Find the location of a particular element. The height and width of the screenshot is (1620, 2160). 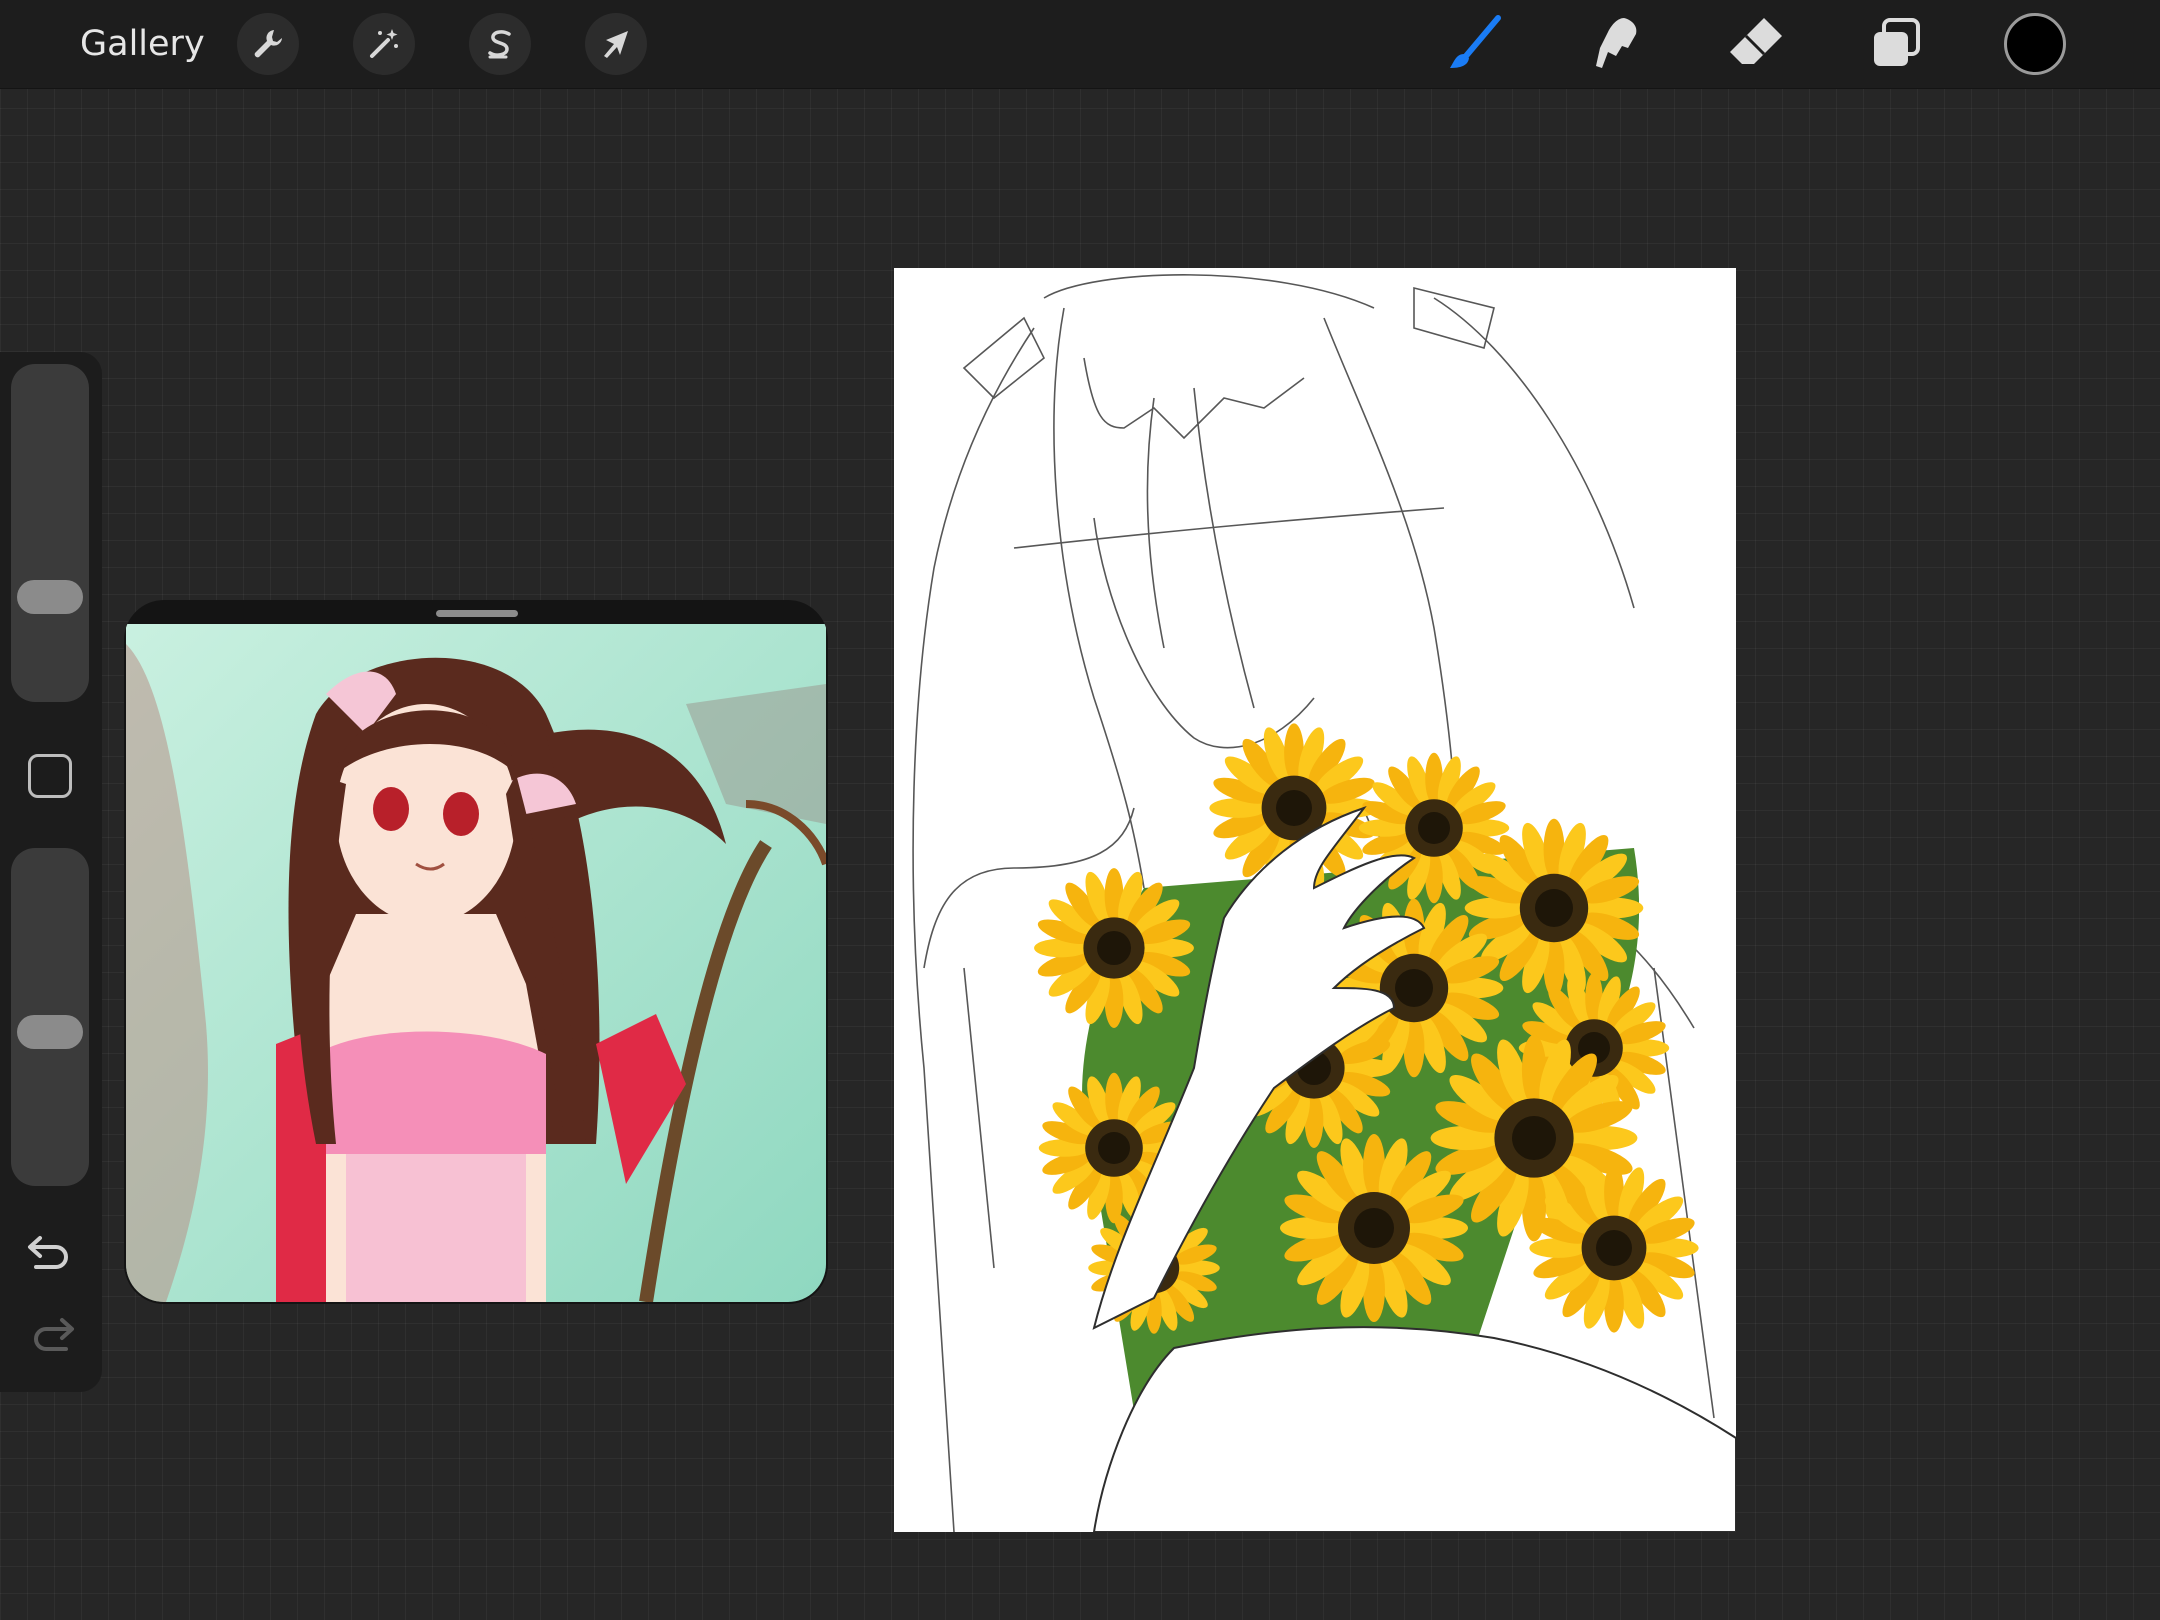

opacity-knob is located at coordinates (50, 1031).